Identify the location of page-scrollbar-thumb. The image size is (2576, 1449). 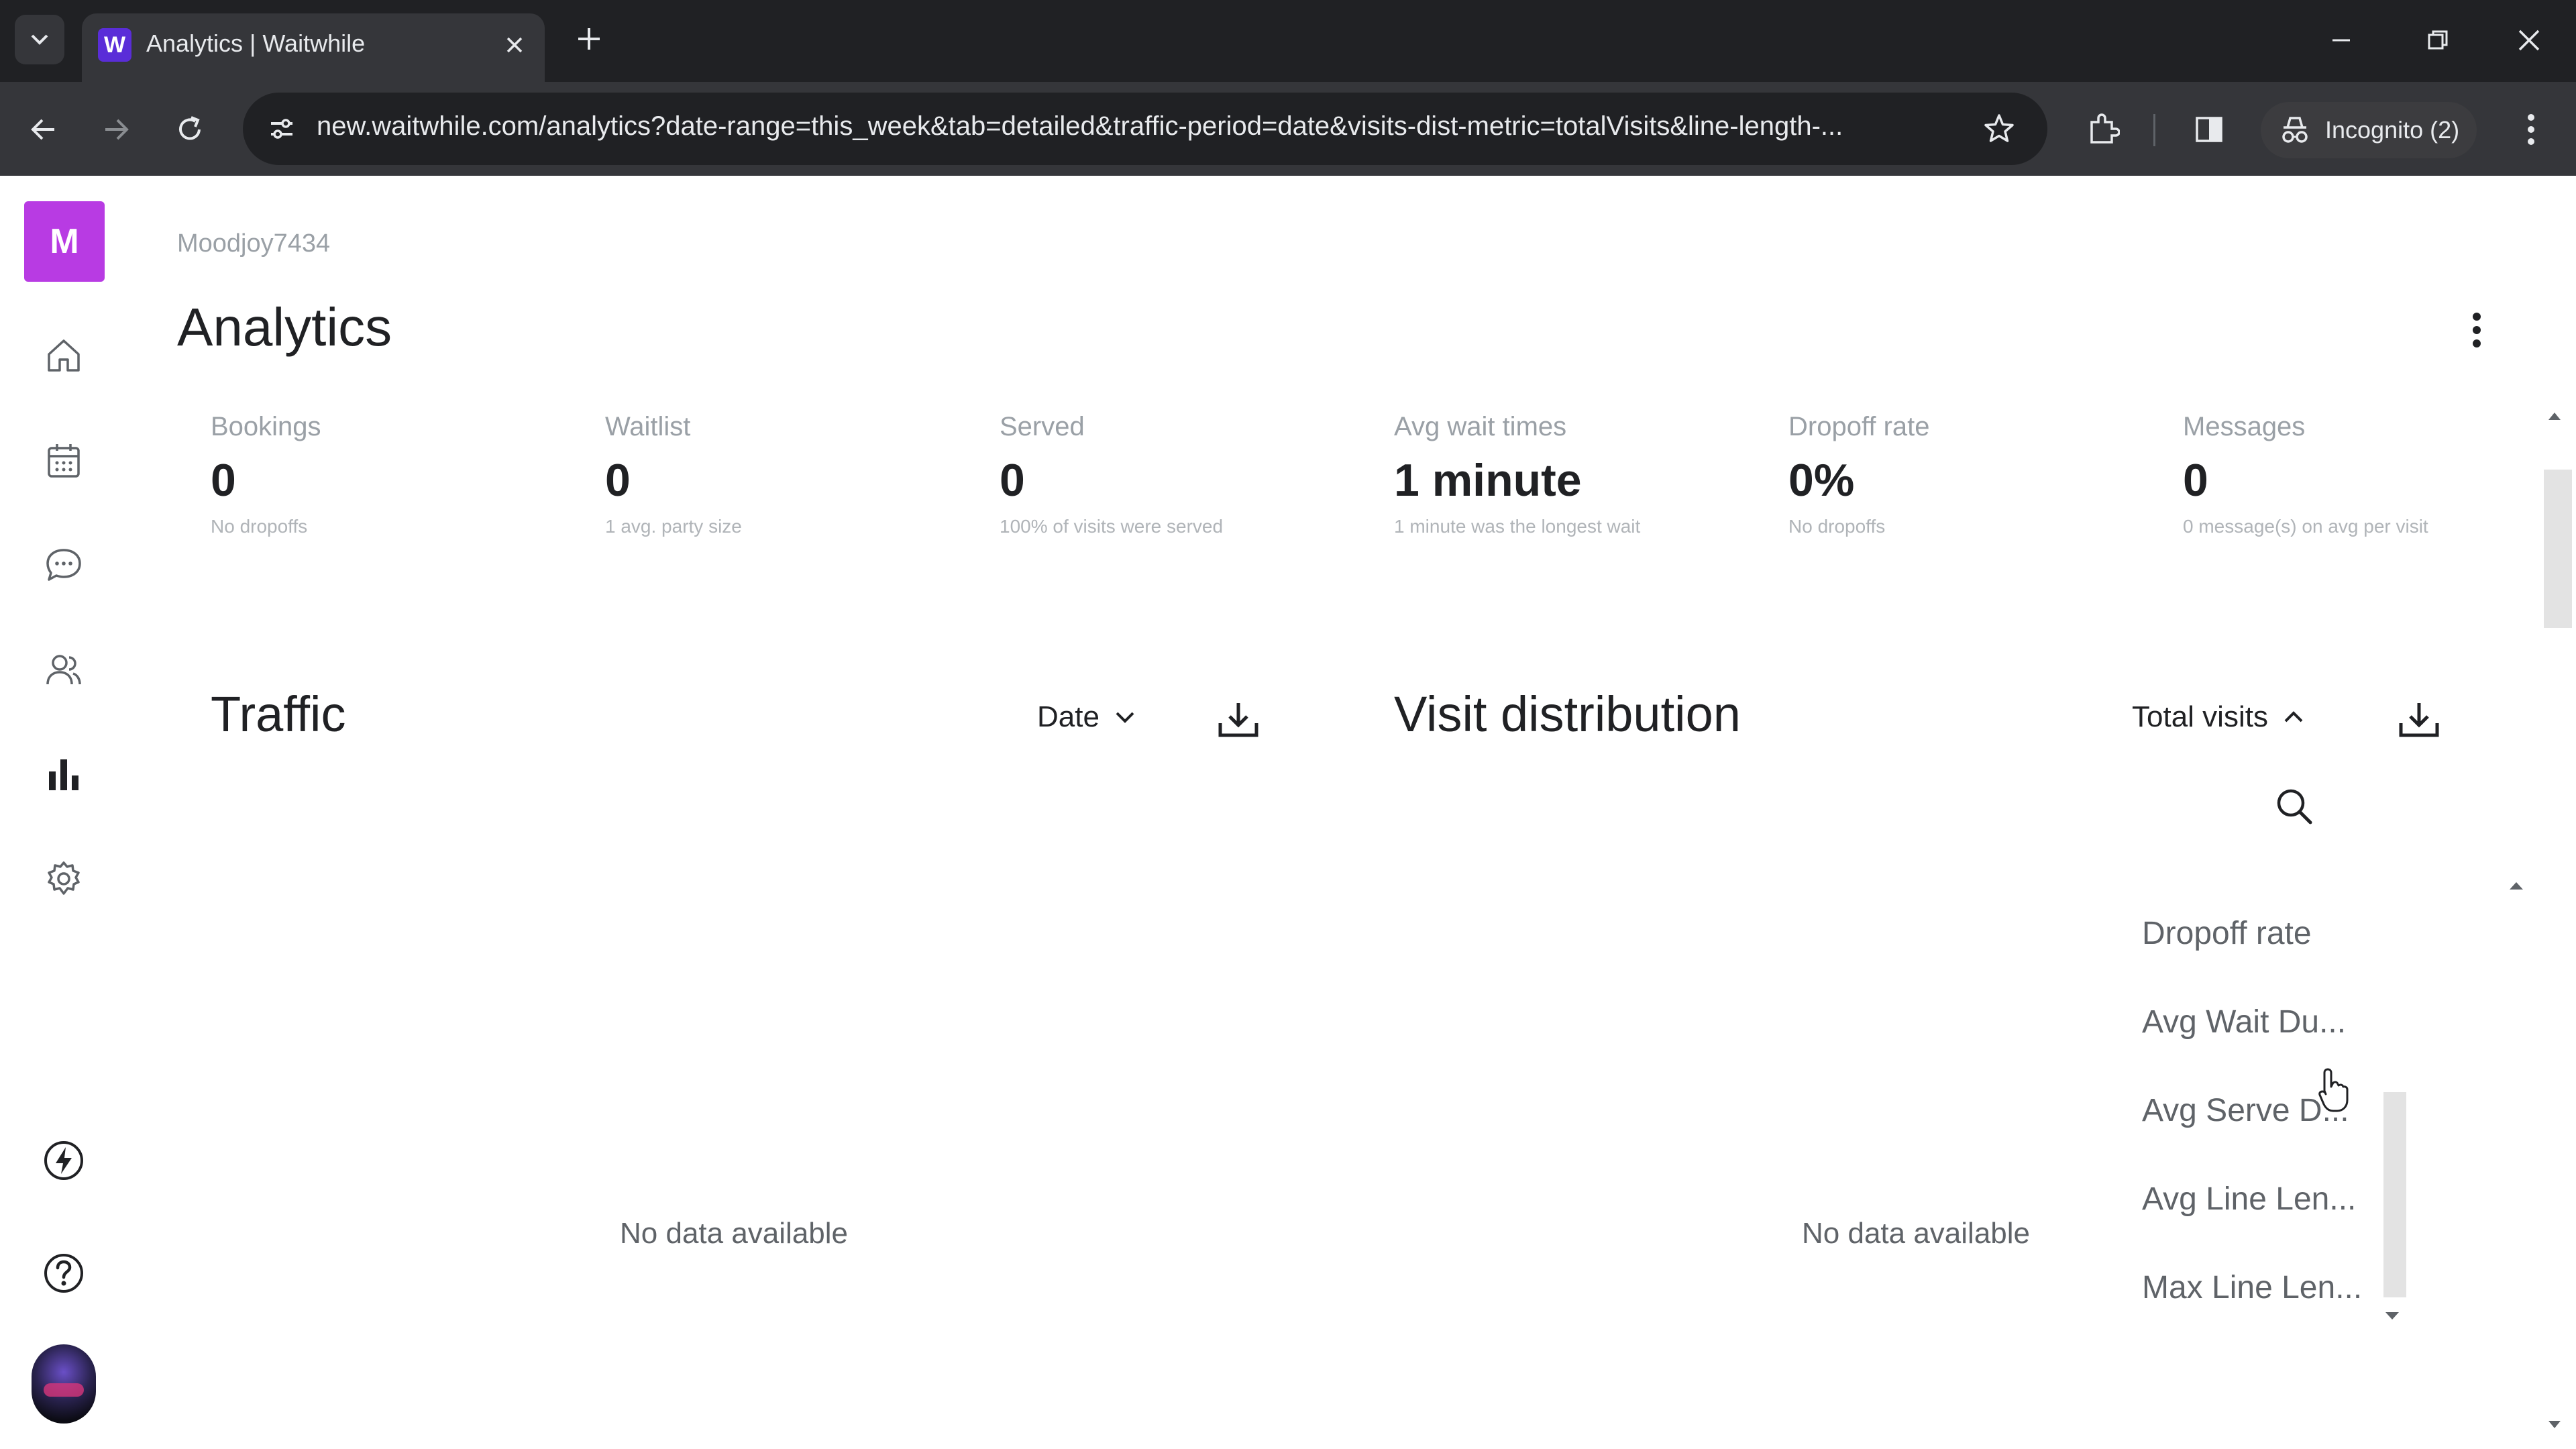
(2558, 549).